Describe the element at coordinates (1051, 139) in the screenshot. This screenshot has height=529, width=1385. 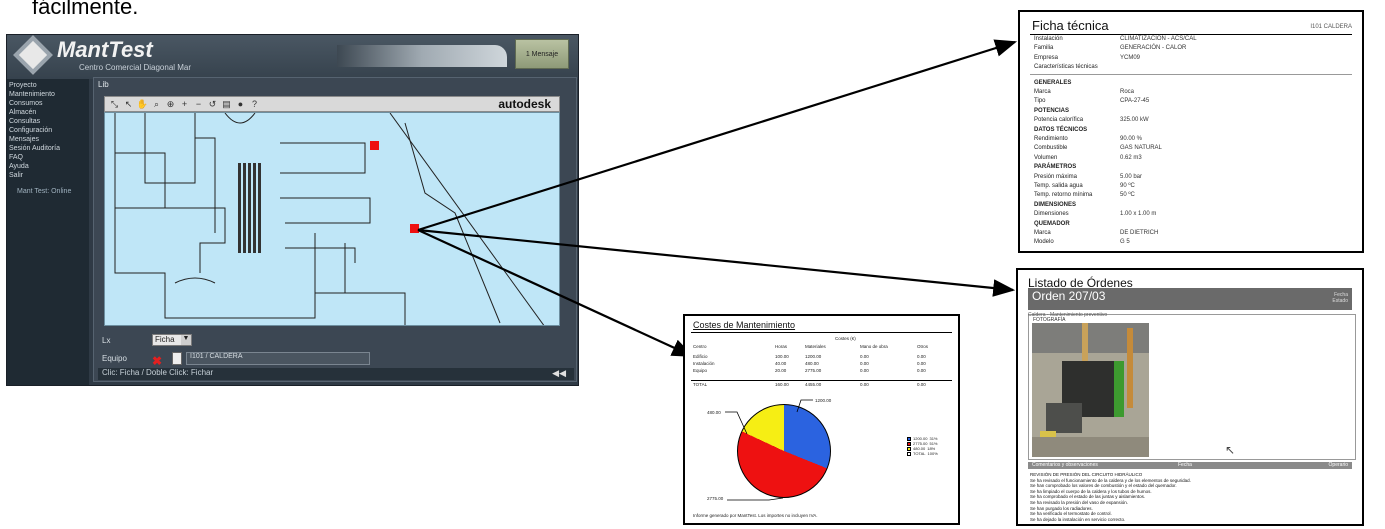
I see `ficha-row-label: Rendimiento` at that location.